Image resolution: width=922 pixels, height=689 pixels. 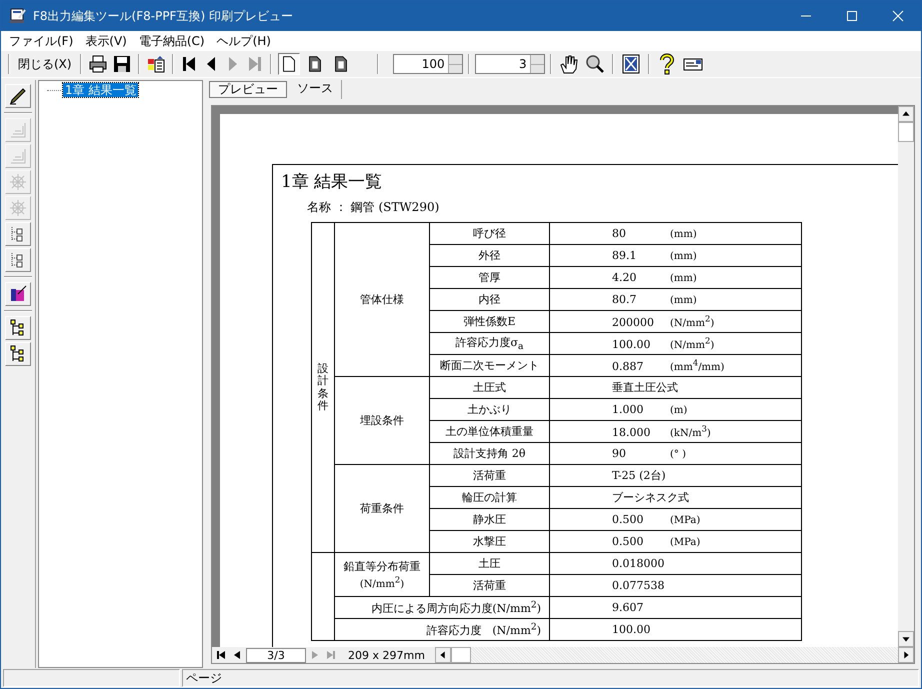 I want to click on table-cell: 荷重条件, so click(x=382, y=508).